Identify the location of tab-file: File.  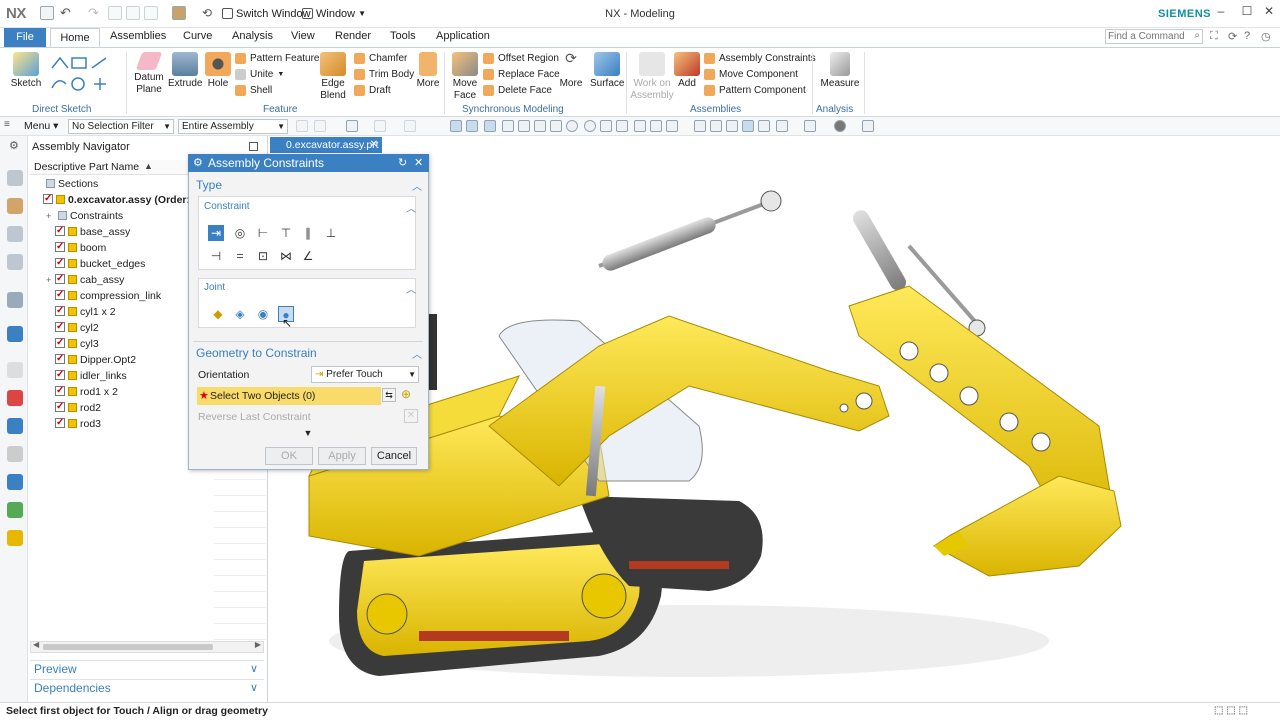
(25, 37).